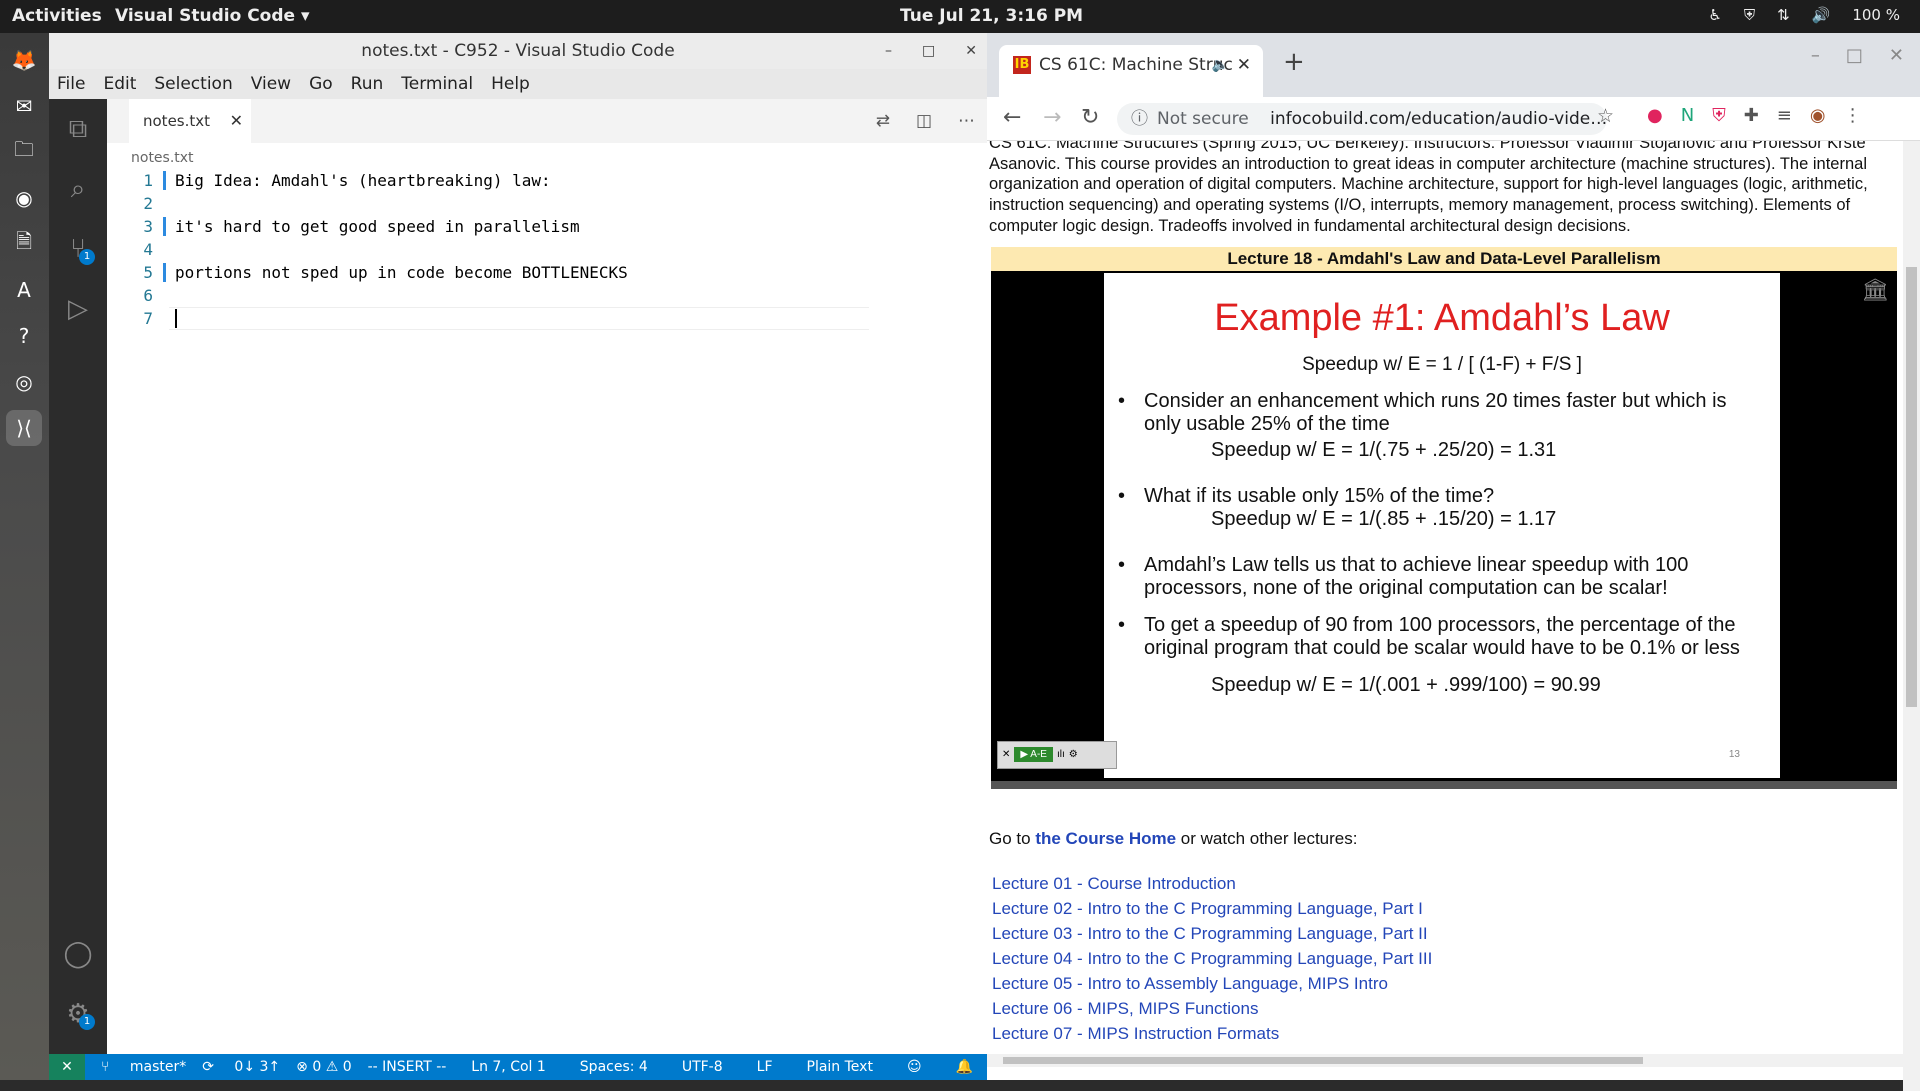 This screenshot has height=1091, width=1920. Describe the element at coordinates (24, 60) in the screenshot. I see `firefox-icon: 🦊` at that location.